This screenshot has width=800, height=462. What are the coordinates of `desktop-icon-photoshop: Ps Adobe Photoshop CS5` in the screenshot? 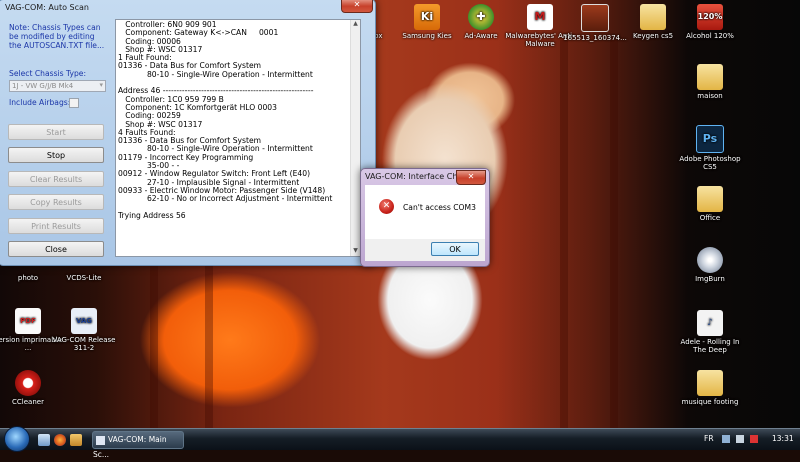 It's located at (710, 148).